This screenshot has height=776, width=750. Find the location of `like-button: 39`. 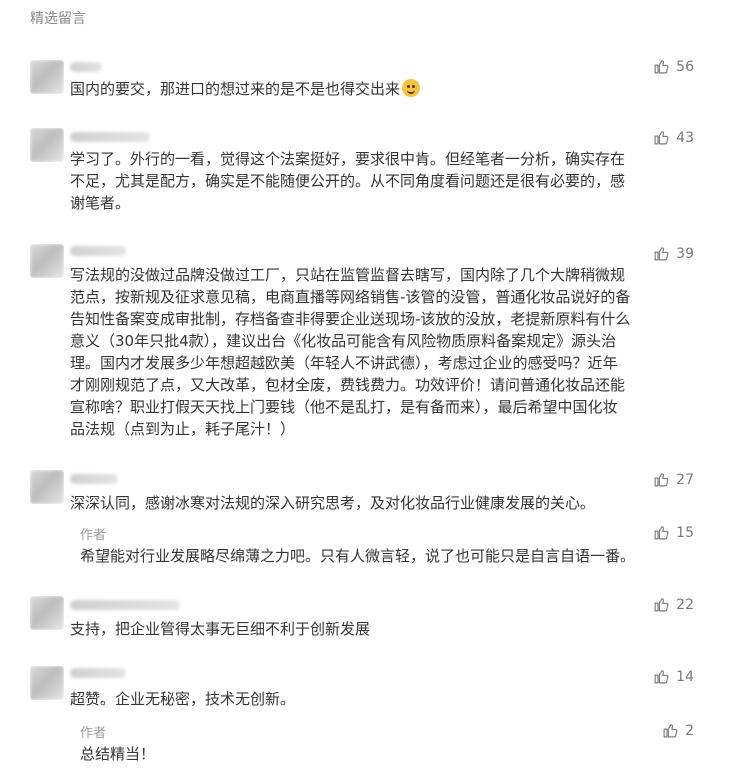

like-button: 39 is located at coordinates (673, 253).